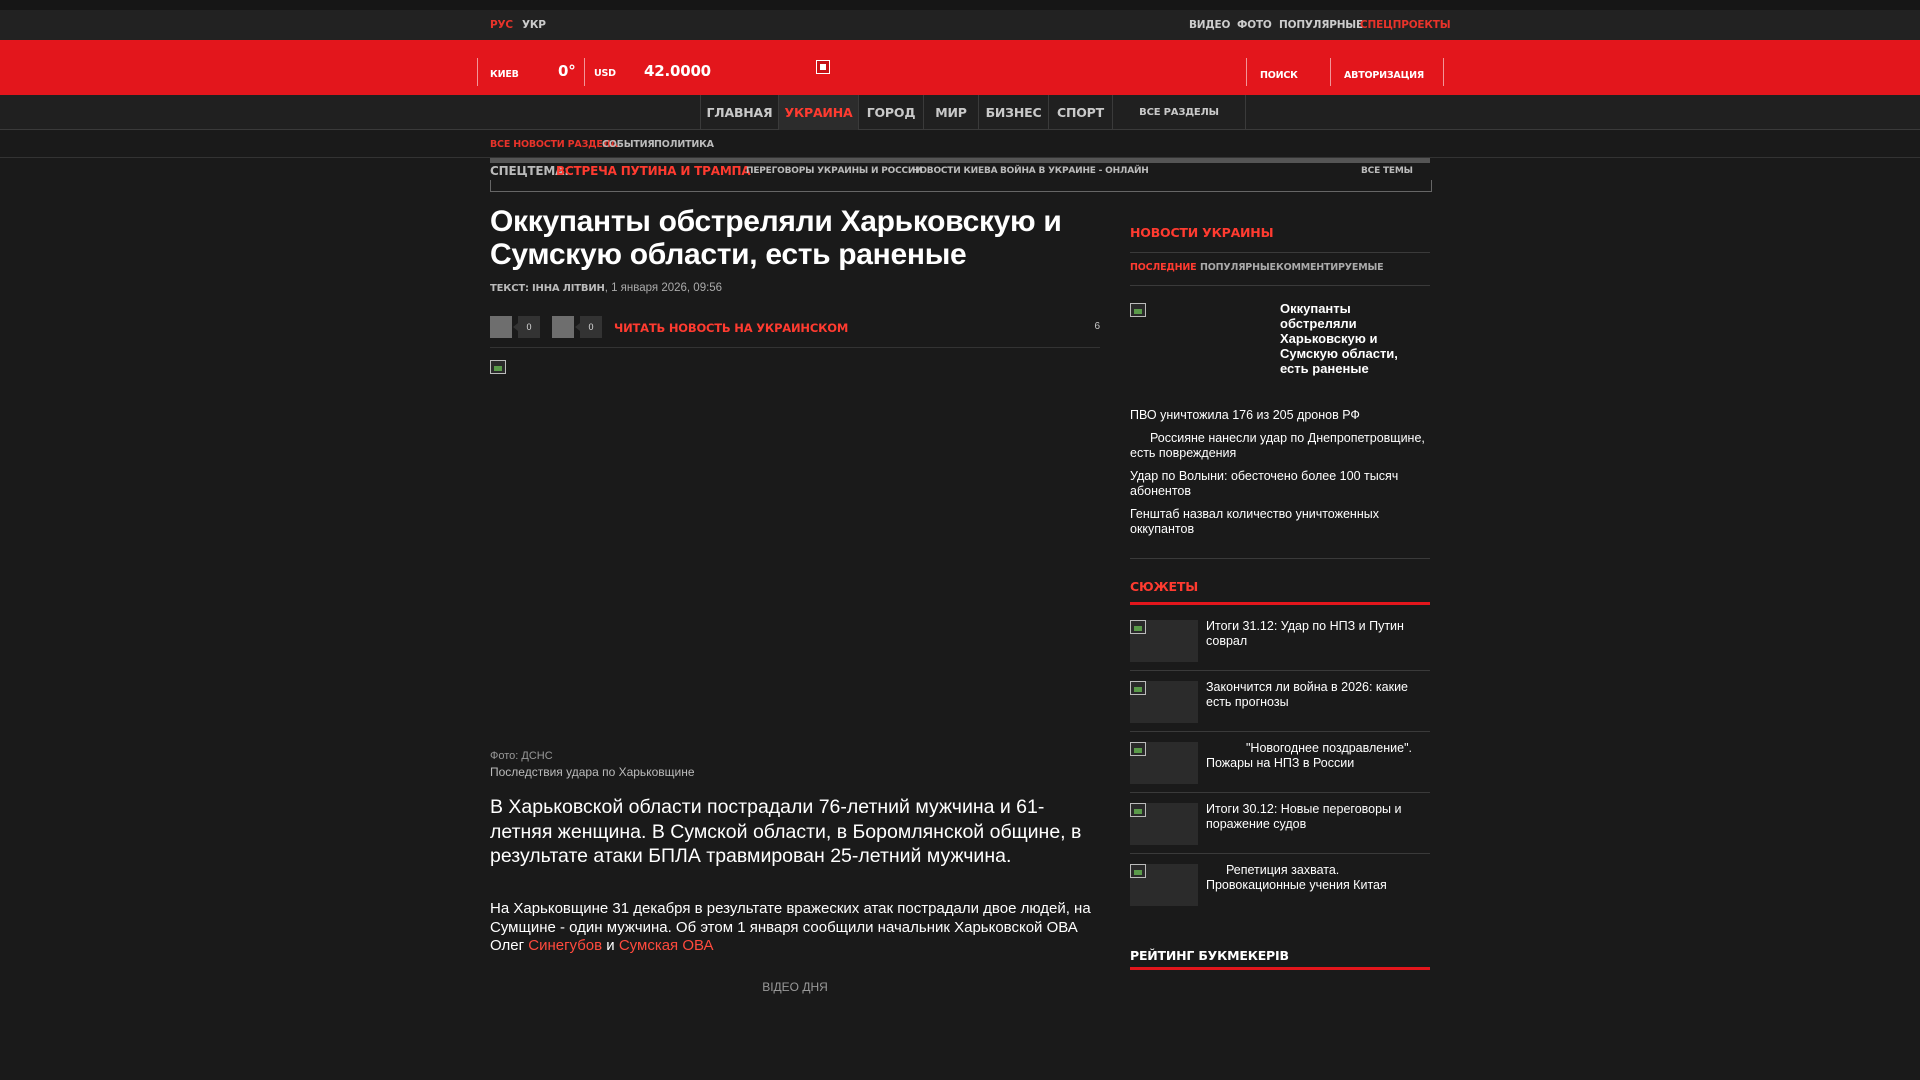  Describe the element at coordinates (960, 160) in the screenshot. I see `topic-divider` at that location.